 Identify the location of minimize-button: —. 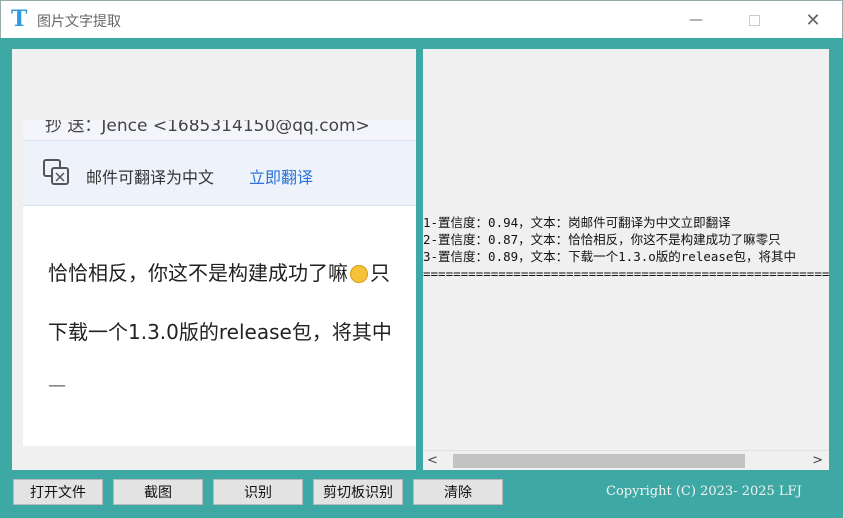
(696, 20).